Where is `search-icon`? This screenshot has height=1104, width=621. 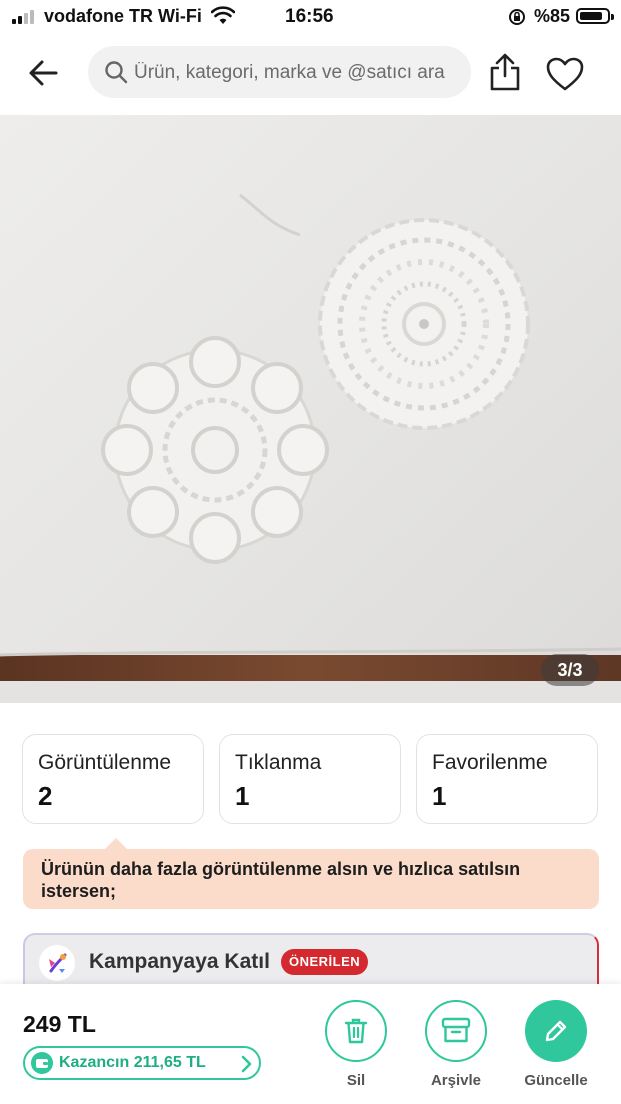
search-icon is located at coordinates (116, 72).